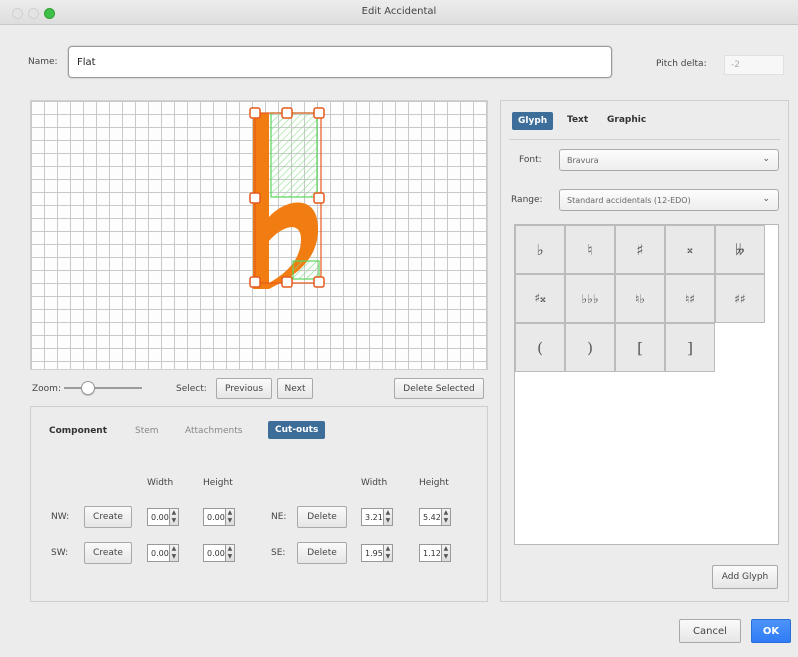 The height and width of the screenshot is (657, 798). What do you see at coordinates (690, 298) in the screenshot?
I see `glyph-natural-sharp: ♮♯` at bounding box center [690, 298].